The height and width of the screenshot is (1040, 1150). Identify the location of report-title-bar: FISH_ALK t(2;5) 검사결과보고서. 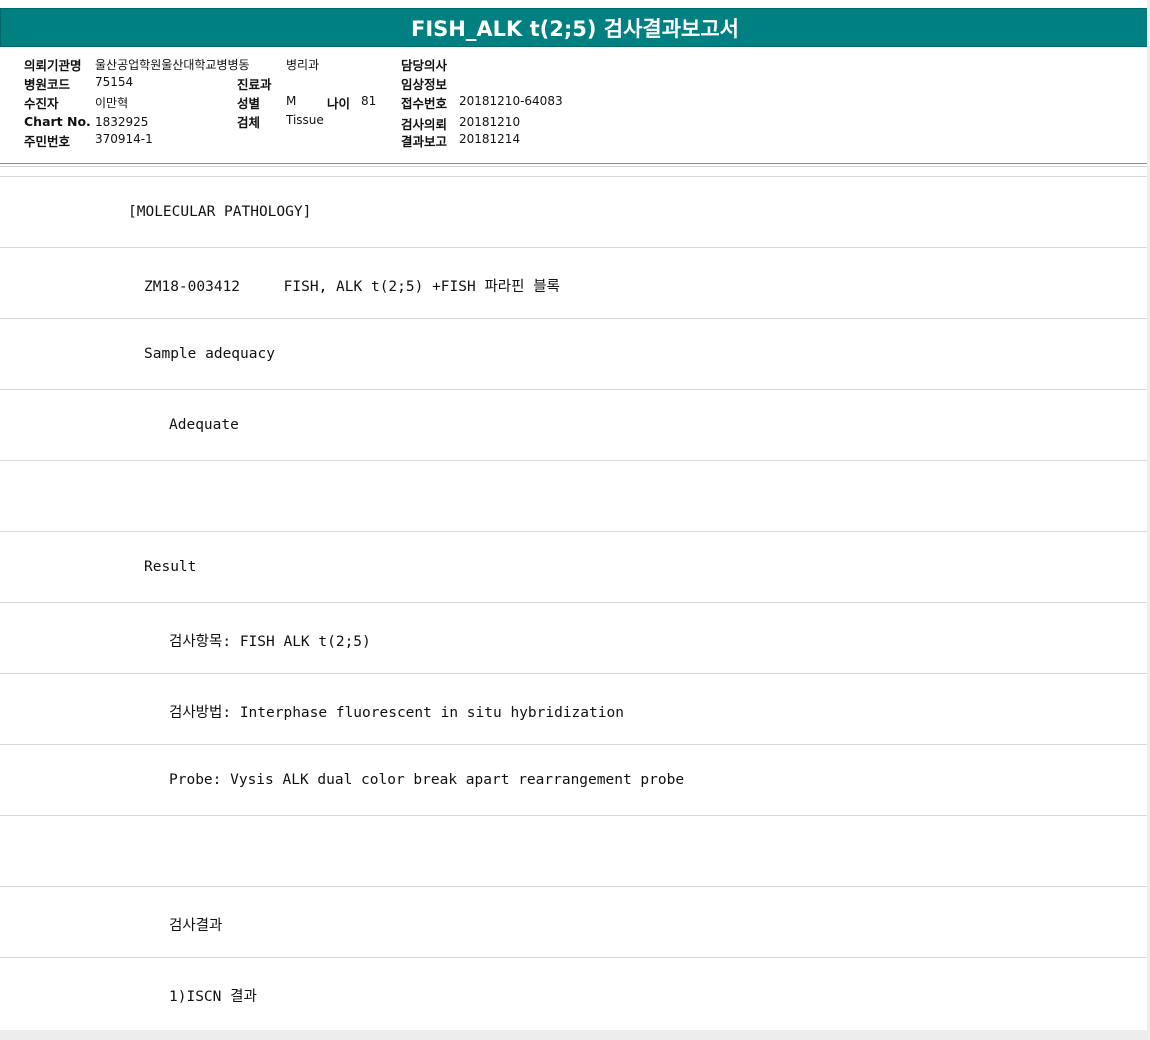
(575, 27).